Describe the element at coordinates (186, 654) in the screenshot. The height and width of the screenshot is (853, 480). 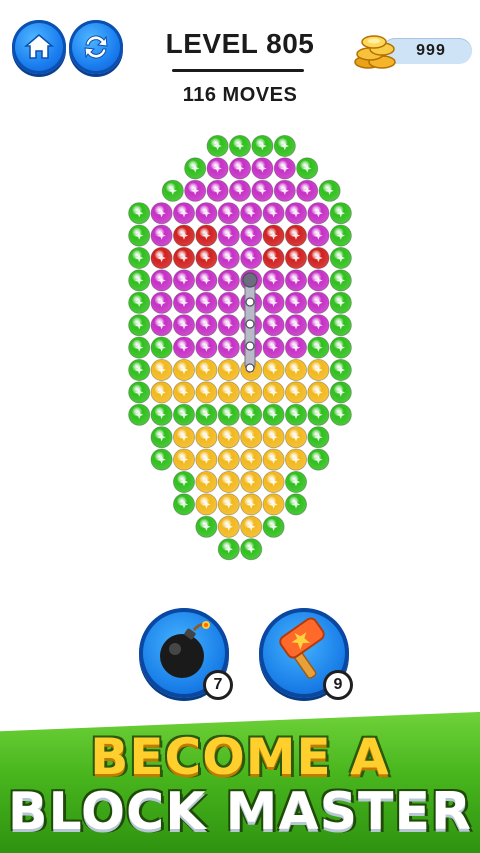
I see `bomb-booster-button: 7` at that location.